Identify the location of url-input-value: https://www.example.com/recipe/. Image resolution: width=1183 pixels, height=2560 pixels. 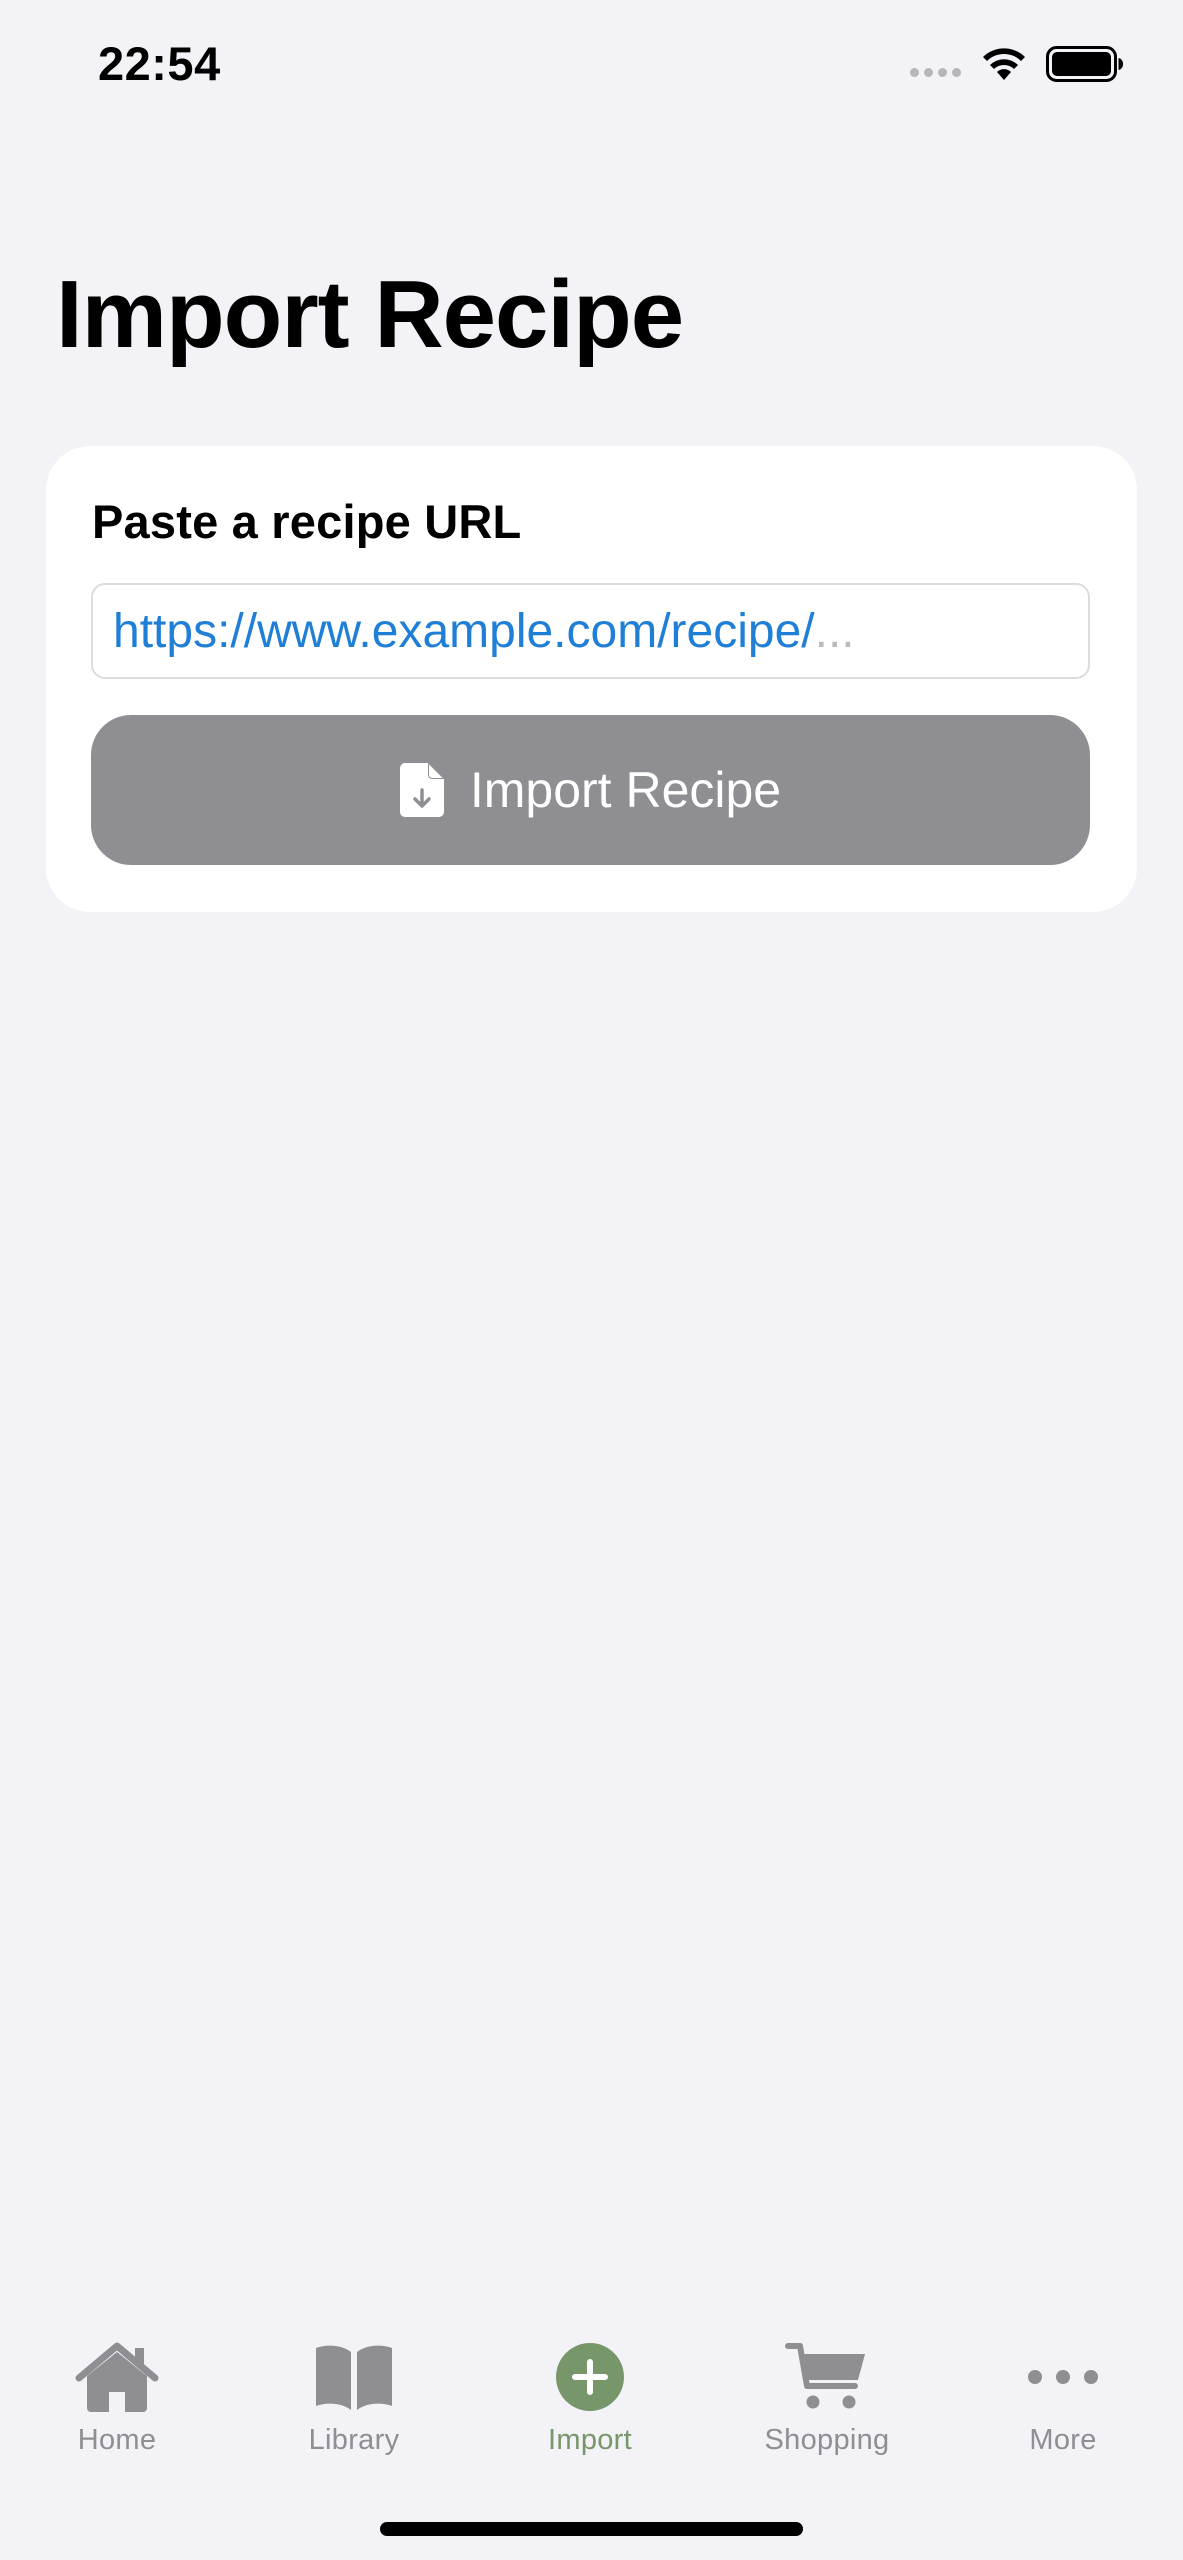
(464, 631).